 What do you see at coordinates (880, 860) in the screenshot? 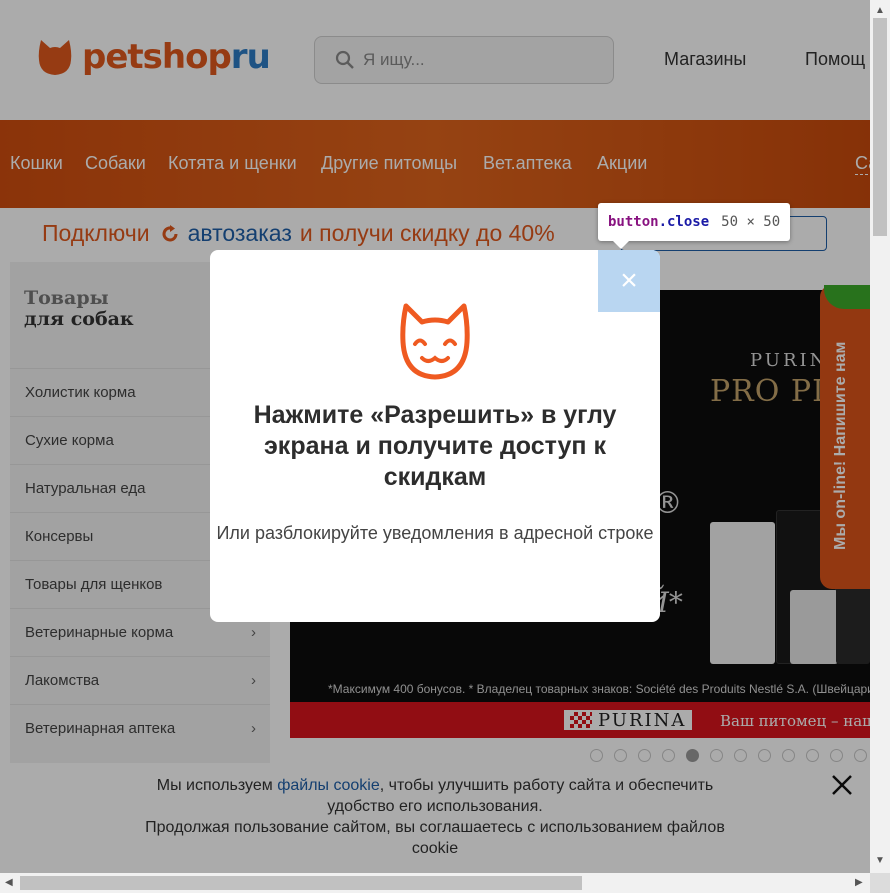
I see `scroll-down-arrow-icon: ▼` at bounding box center [880, 860].